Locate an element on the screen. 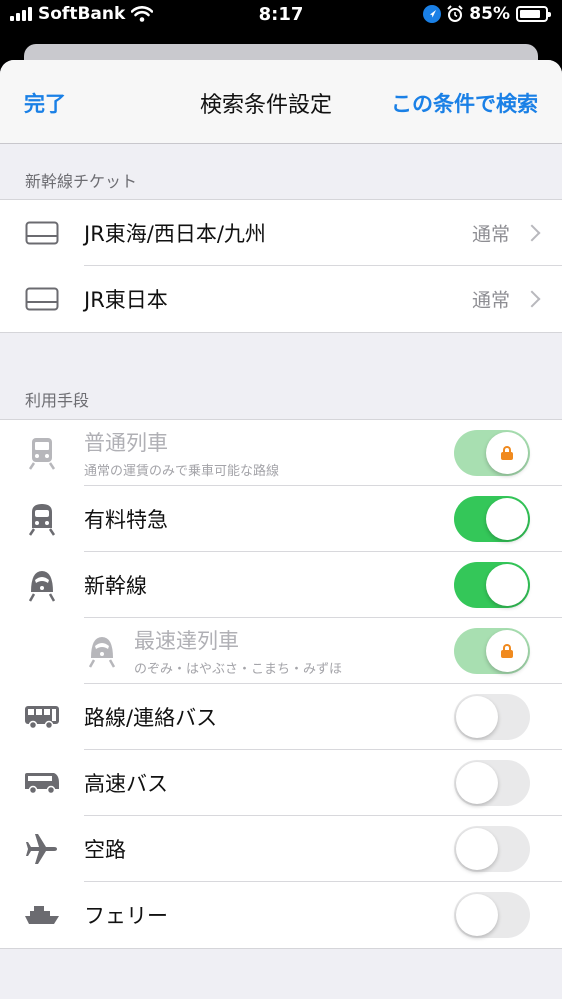 The width and height of the screenshot is (562, 999). local-train-icon is located at coordinates (42, 453).